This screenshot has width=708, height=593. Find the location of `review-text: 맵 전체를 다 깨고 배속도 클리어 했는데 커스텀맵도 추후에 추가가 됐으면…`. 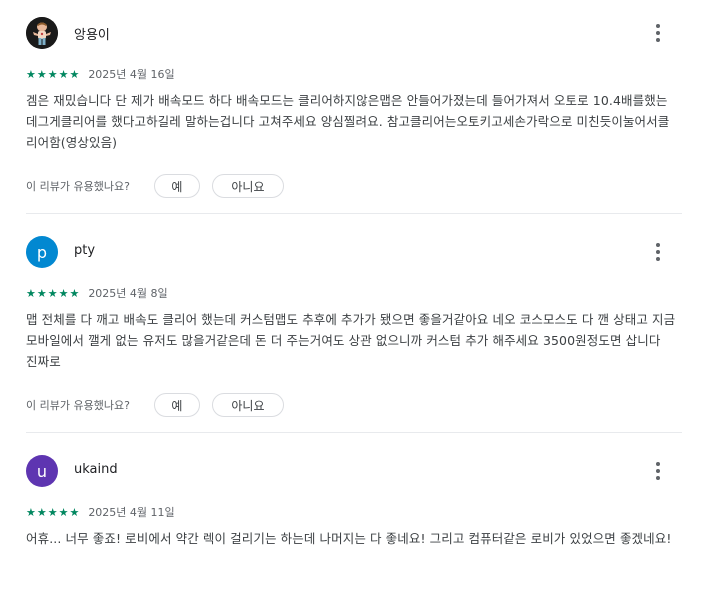

review-text: 맵 전체를 다 깨고 배속도 클리어 했는데 커스텀맵도 추후에 추가가 됐으면… is located at coordinates (351, 340).